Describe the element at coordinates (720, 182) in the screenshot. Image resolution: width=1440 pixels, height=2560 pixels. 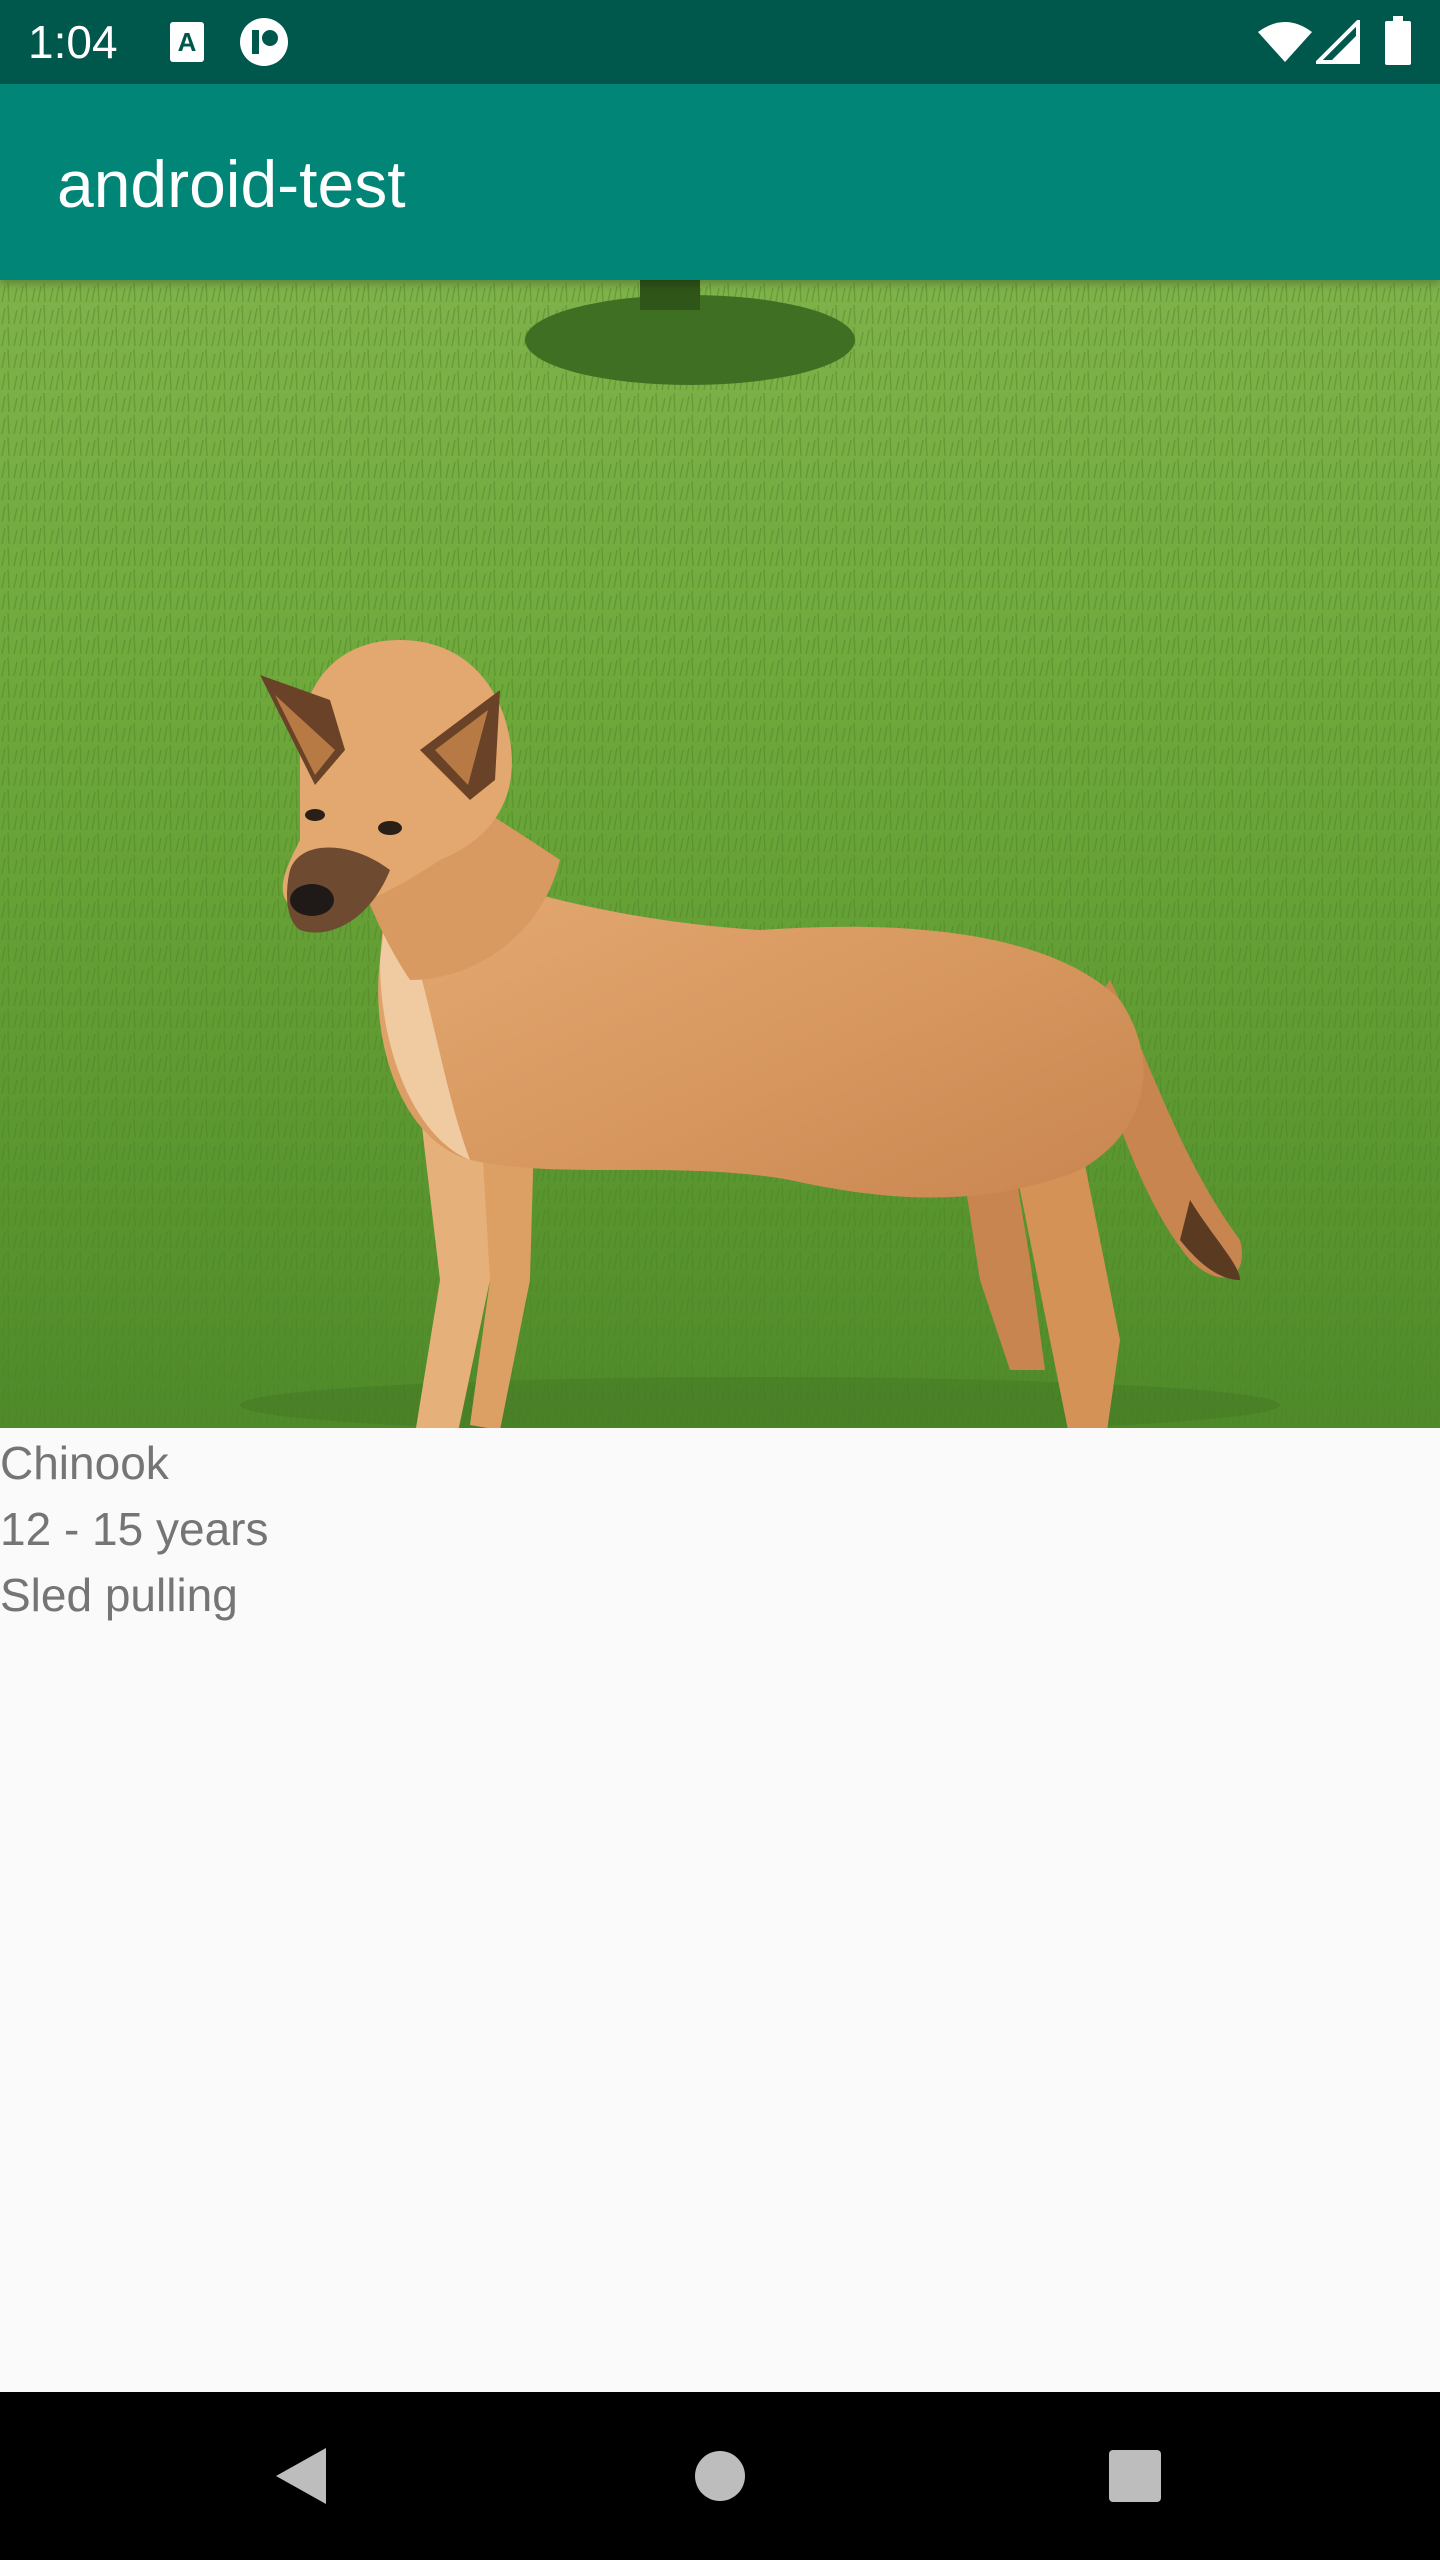
I see `app-bar: android-test` at that location.